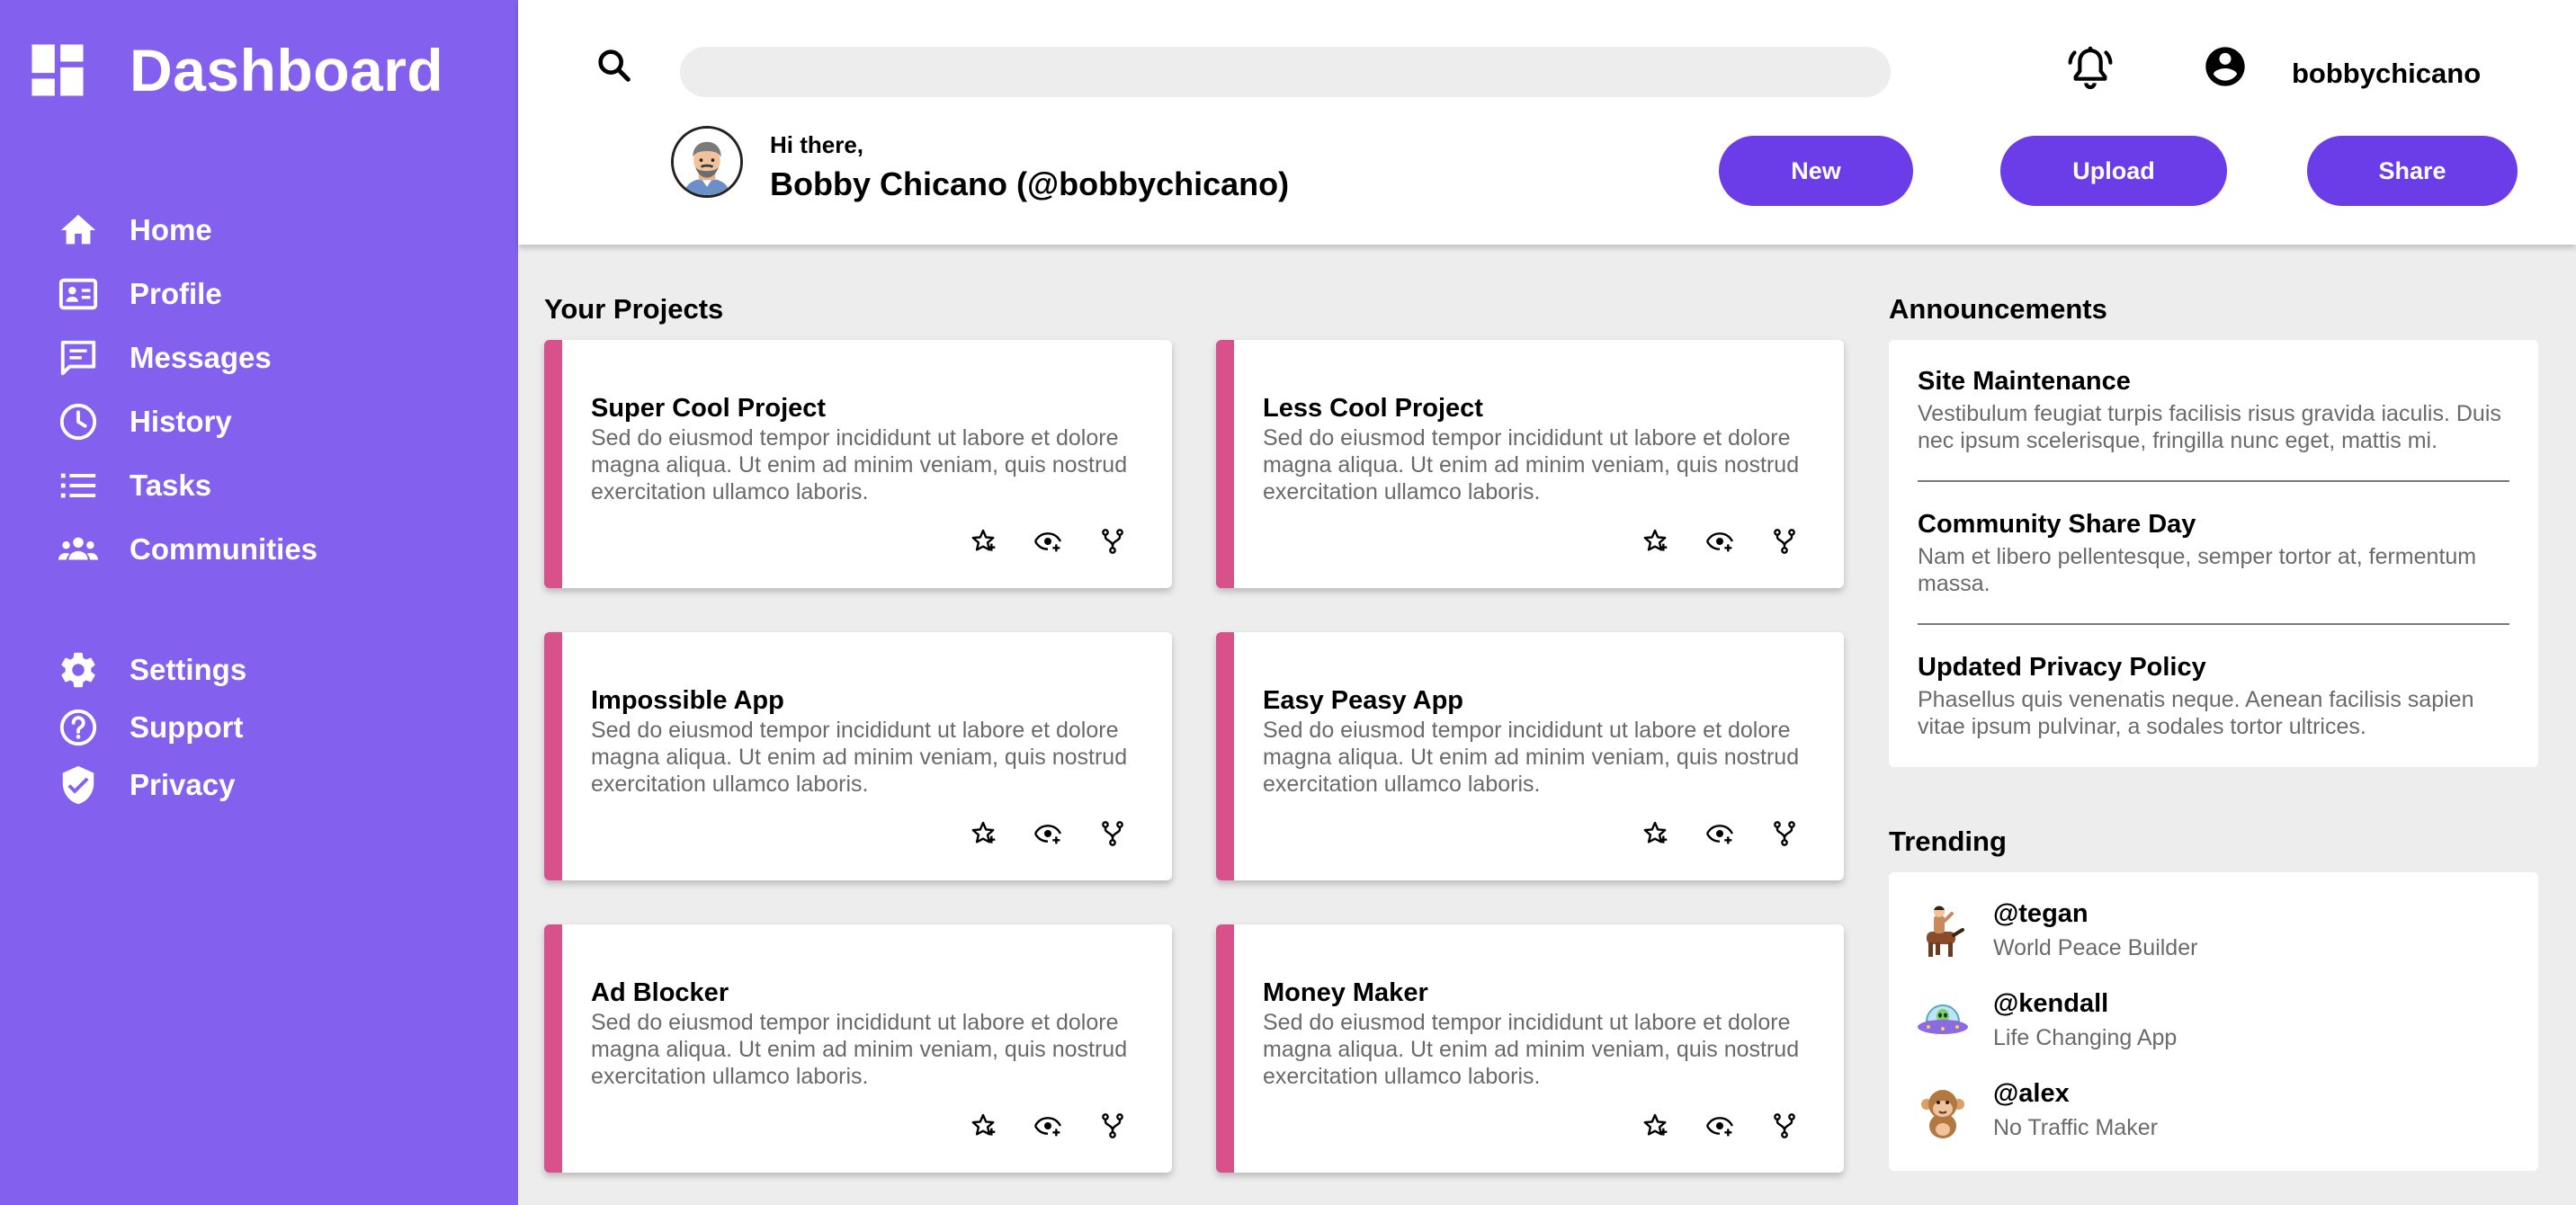  What do you see at coordinates (78, 727) in the screenshot?
I see `help-icon` at bounding box center [78, 727].